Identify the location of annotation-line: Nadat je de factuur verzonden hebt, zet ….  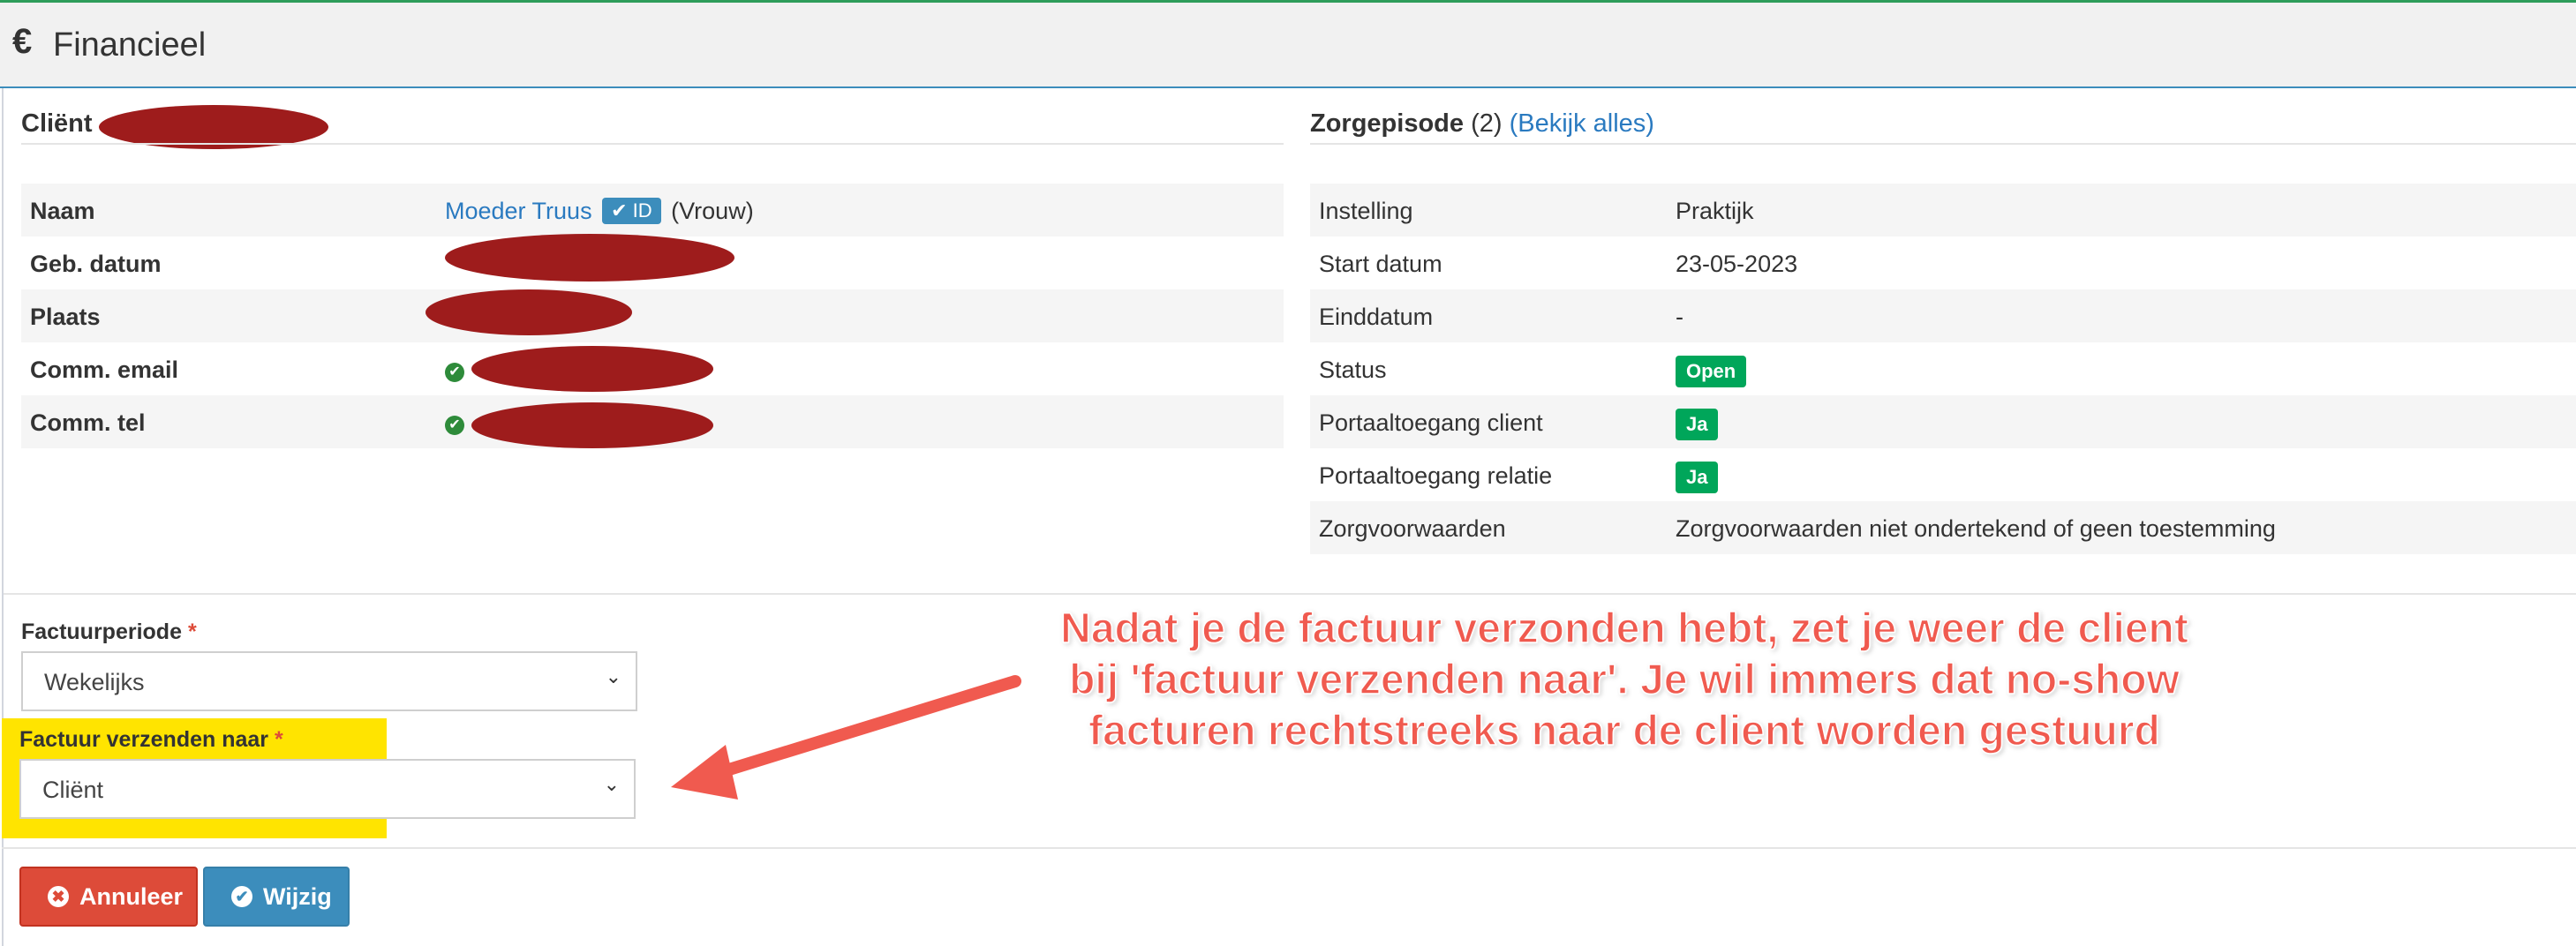
(1624, 628).